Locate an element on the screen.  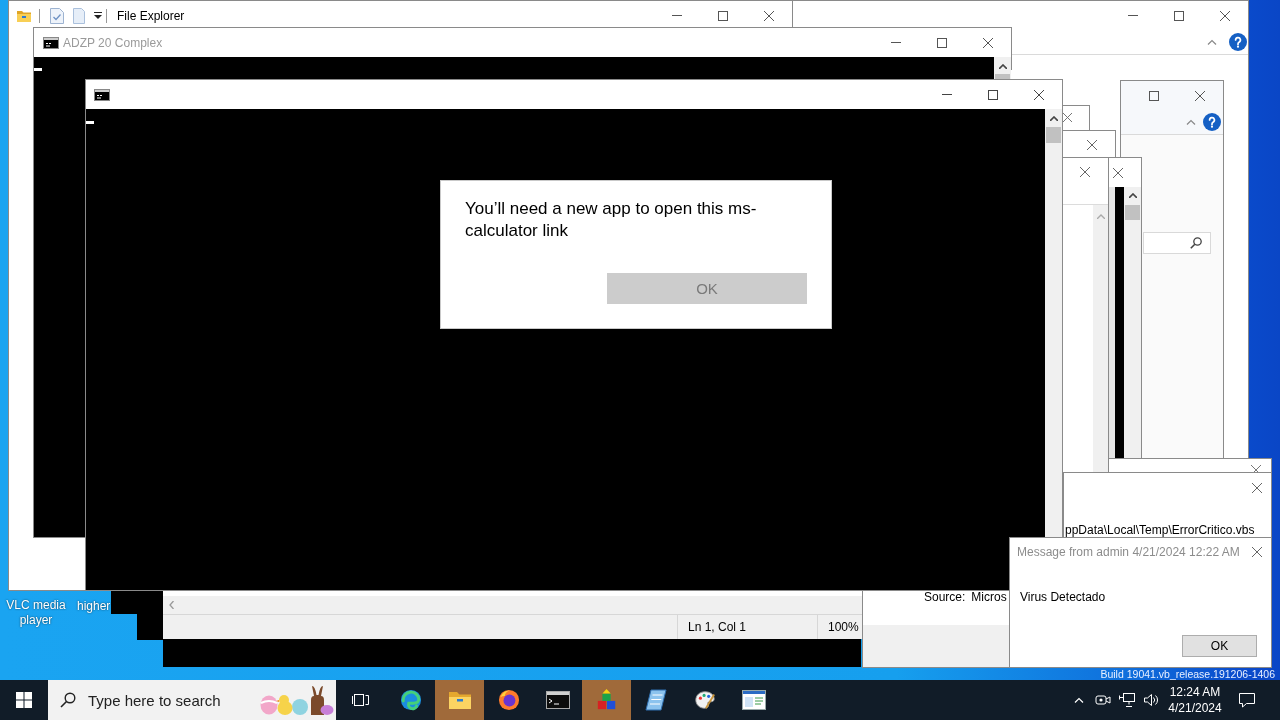
horizontal-scrollbar is located at coordinates (512, 605).